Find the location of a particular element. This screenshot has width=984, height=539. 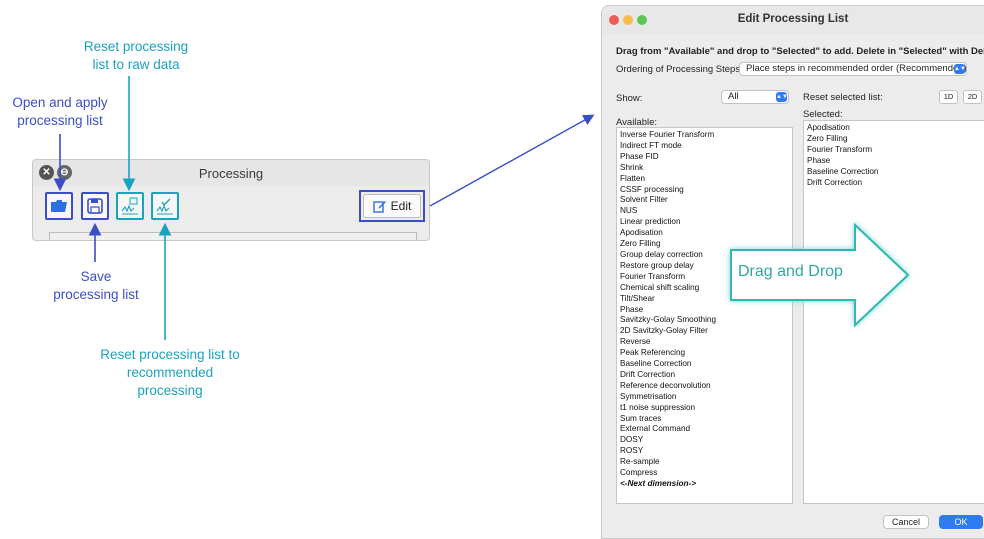

reset-recommended-button is located at coordinates (165, 206).